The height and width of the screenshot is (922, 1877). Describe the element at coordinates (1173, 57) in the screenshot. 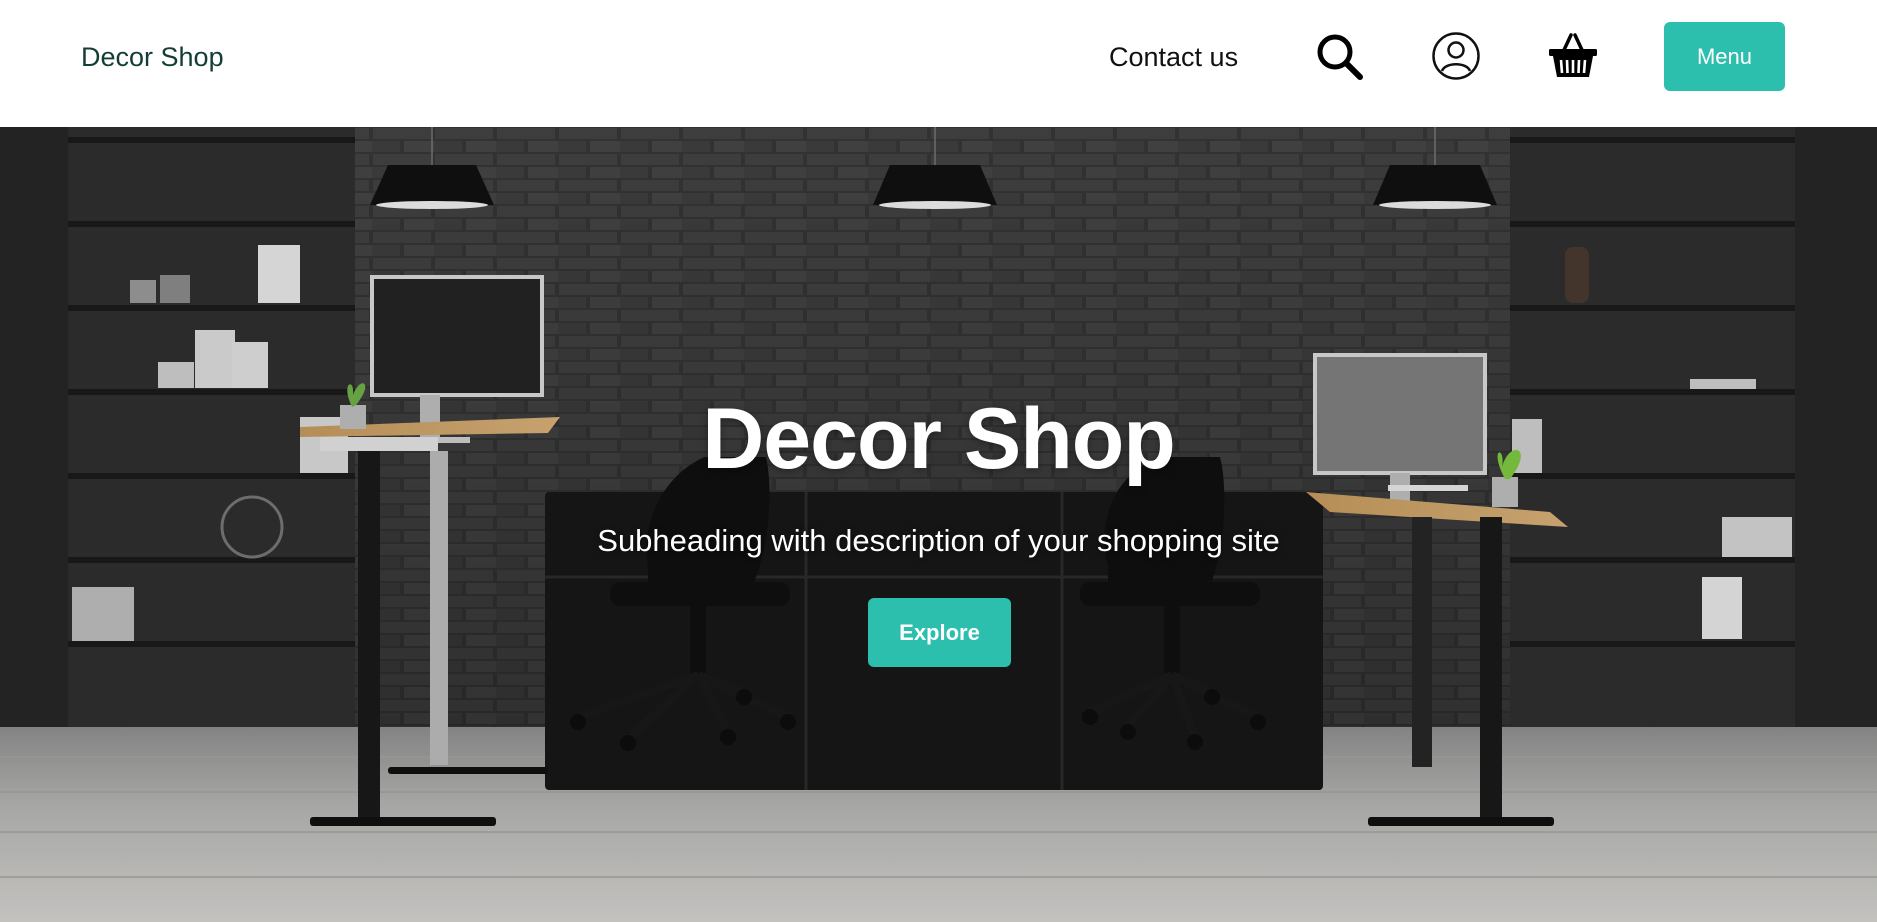

I see `contact-us-link: Contact us` at that location.